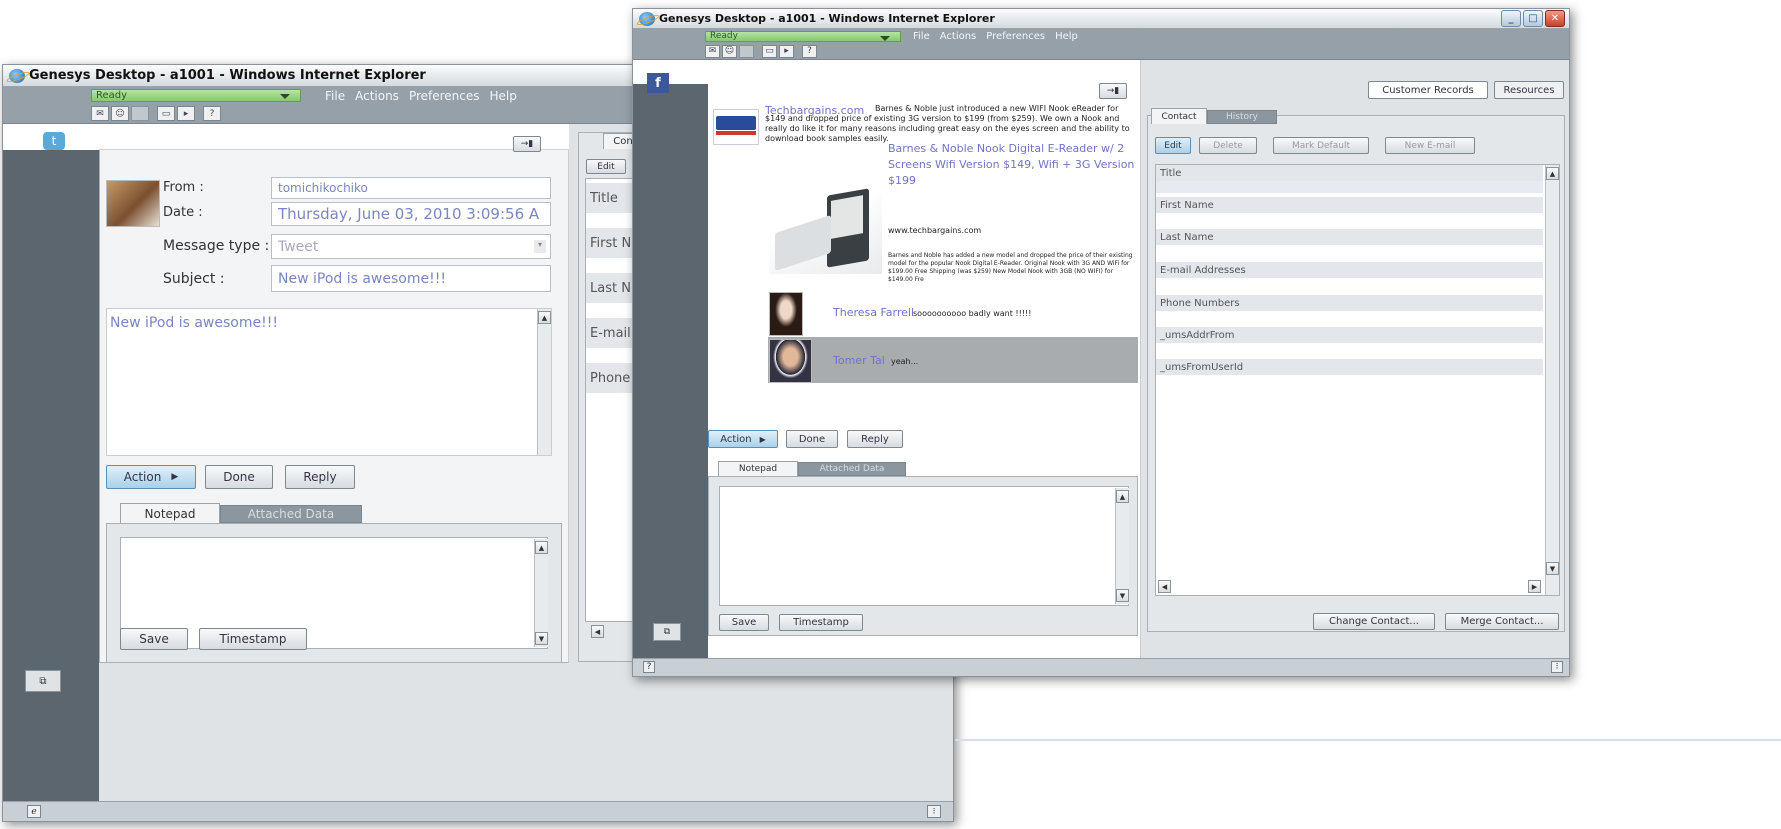 This screenshot has height=829, width=1781. I want to click on record-new-email-button: New E-mail, so click(1430, 145).